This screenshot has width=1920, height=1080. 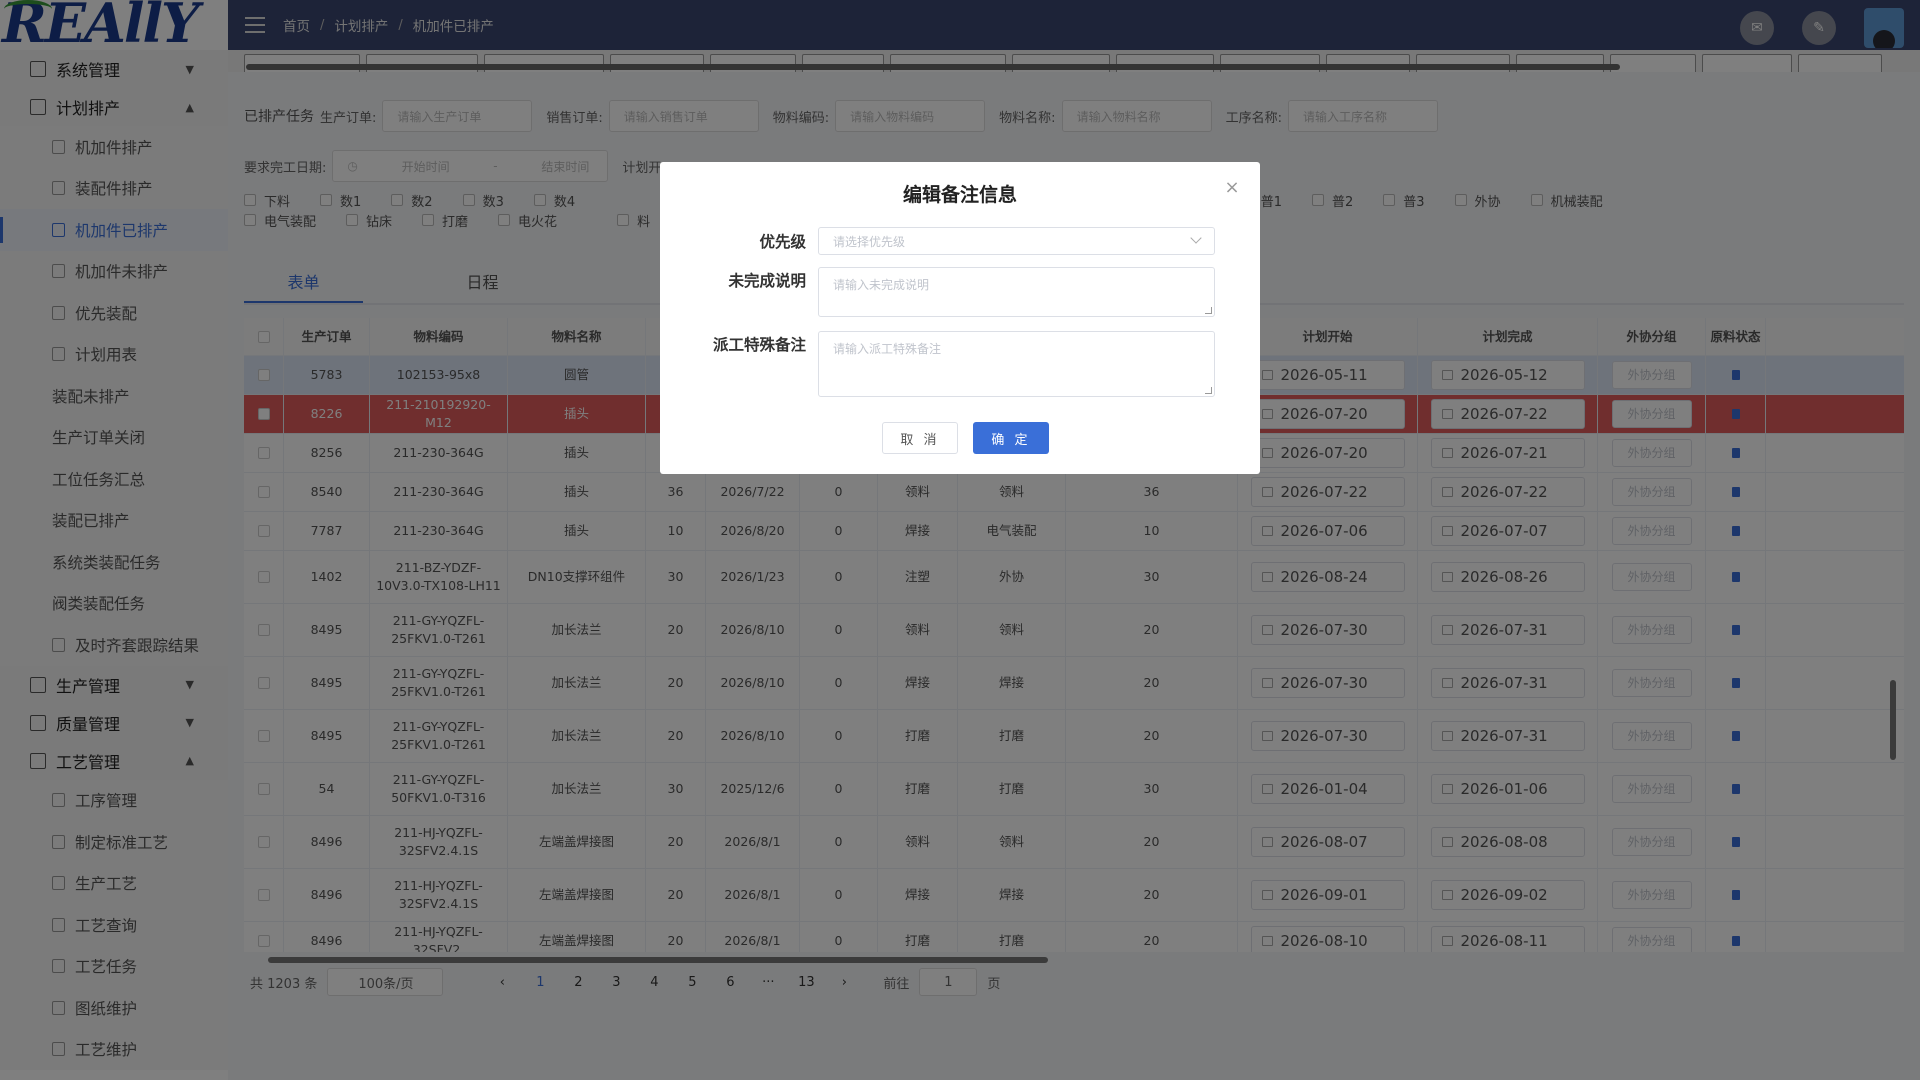 What do you see at coordinates (869, 241) in the screenshot?
I see `priority-placeholder: 请选择优先级` at bounding box center [869, 241].